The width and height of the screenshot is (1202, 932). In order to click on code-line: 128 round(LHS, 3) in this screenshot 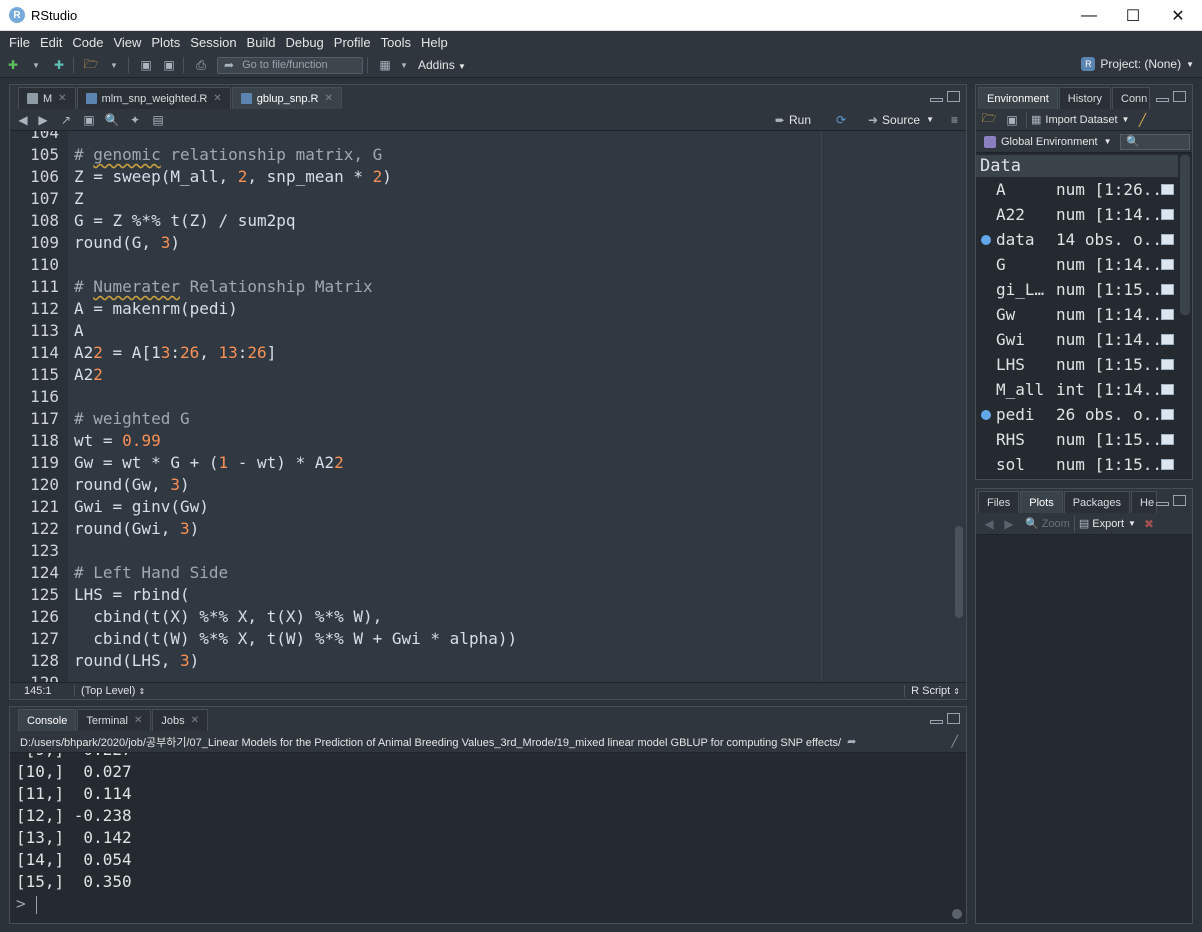, I will do `click(488, 661)`.